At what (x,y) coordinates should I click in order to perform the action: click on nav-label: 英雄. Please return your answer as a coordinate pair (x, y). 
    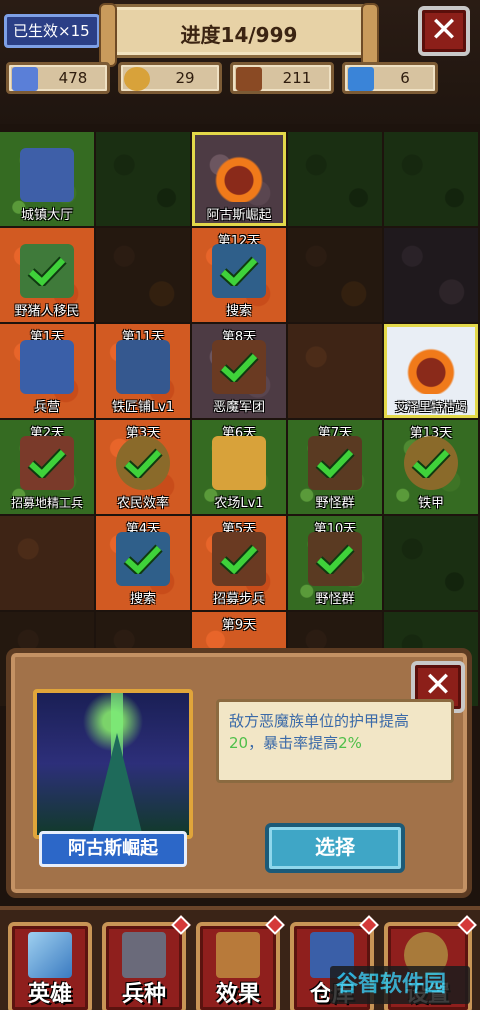
    Looking at the image, I should click on (49, 994).